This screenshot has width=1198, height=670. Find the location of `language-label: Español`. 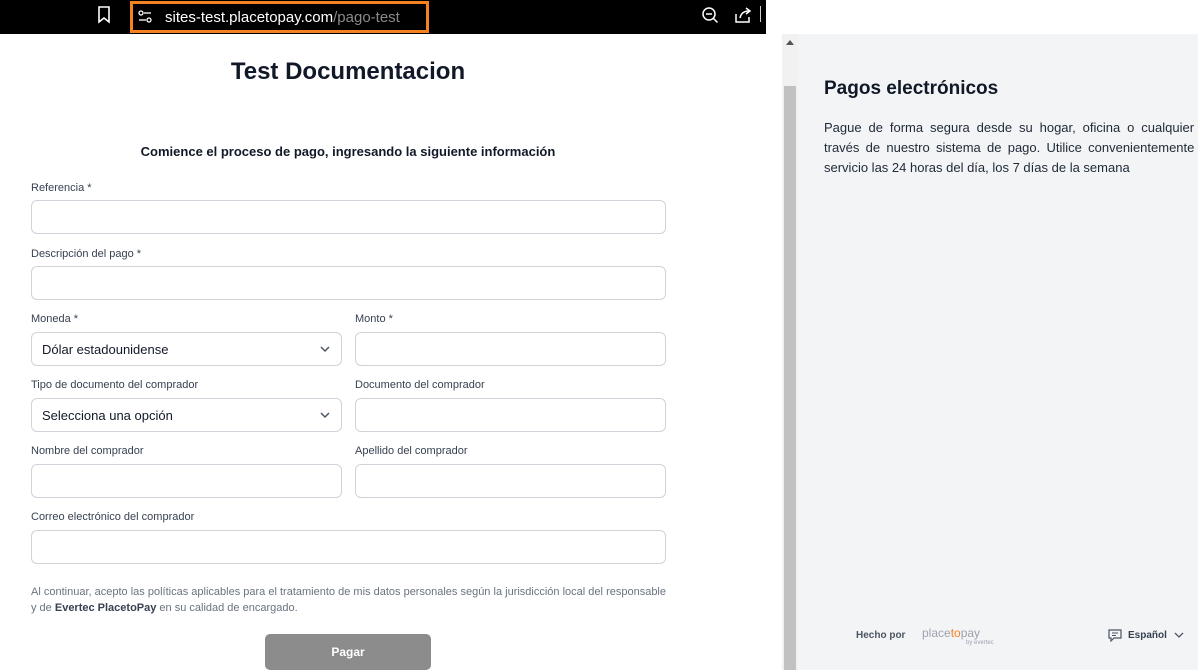

language-label: Español is located at coordinates (1147, 635).